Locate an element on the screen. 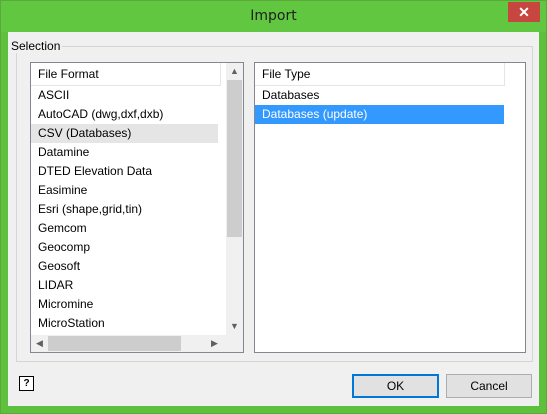 Image resolution: width=547 pixels, height=414 pixels. list-item-selected: CSV (Databases) is located at coordinates (124, 133).